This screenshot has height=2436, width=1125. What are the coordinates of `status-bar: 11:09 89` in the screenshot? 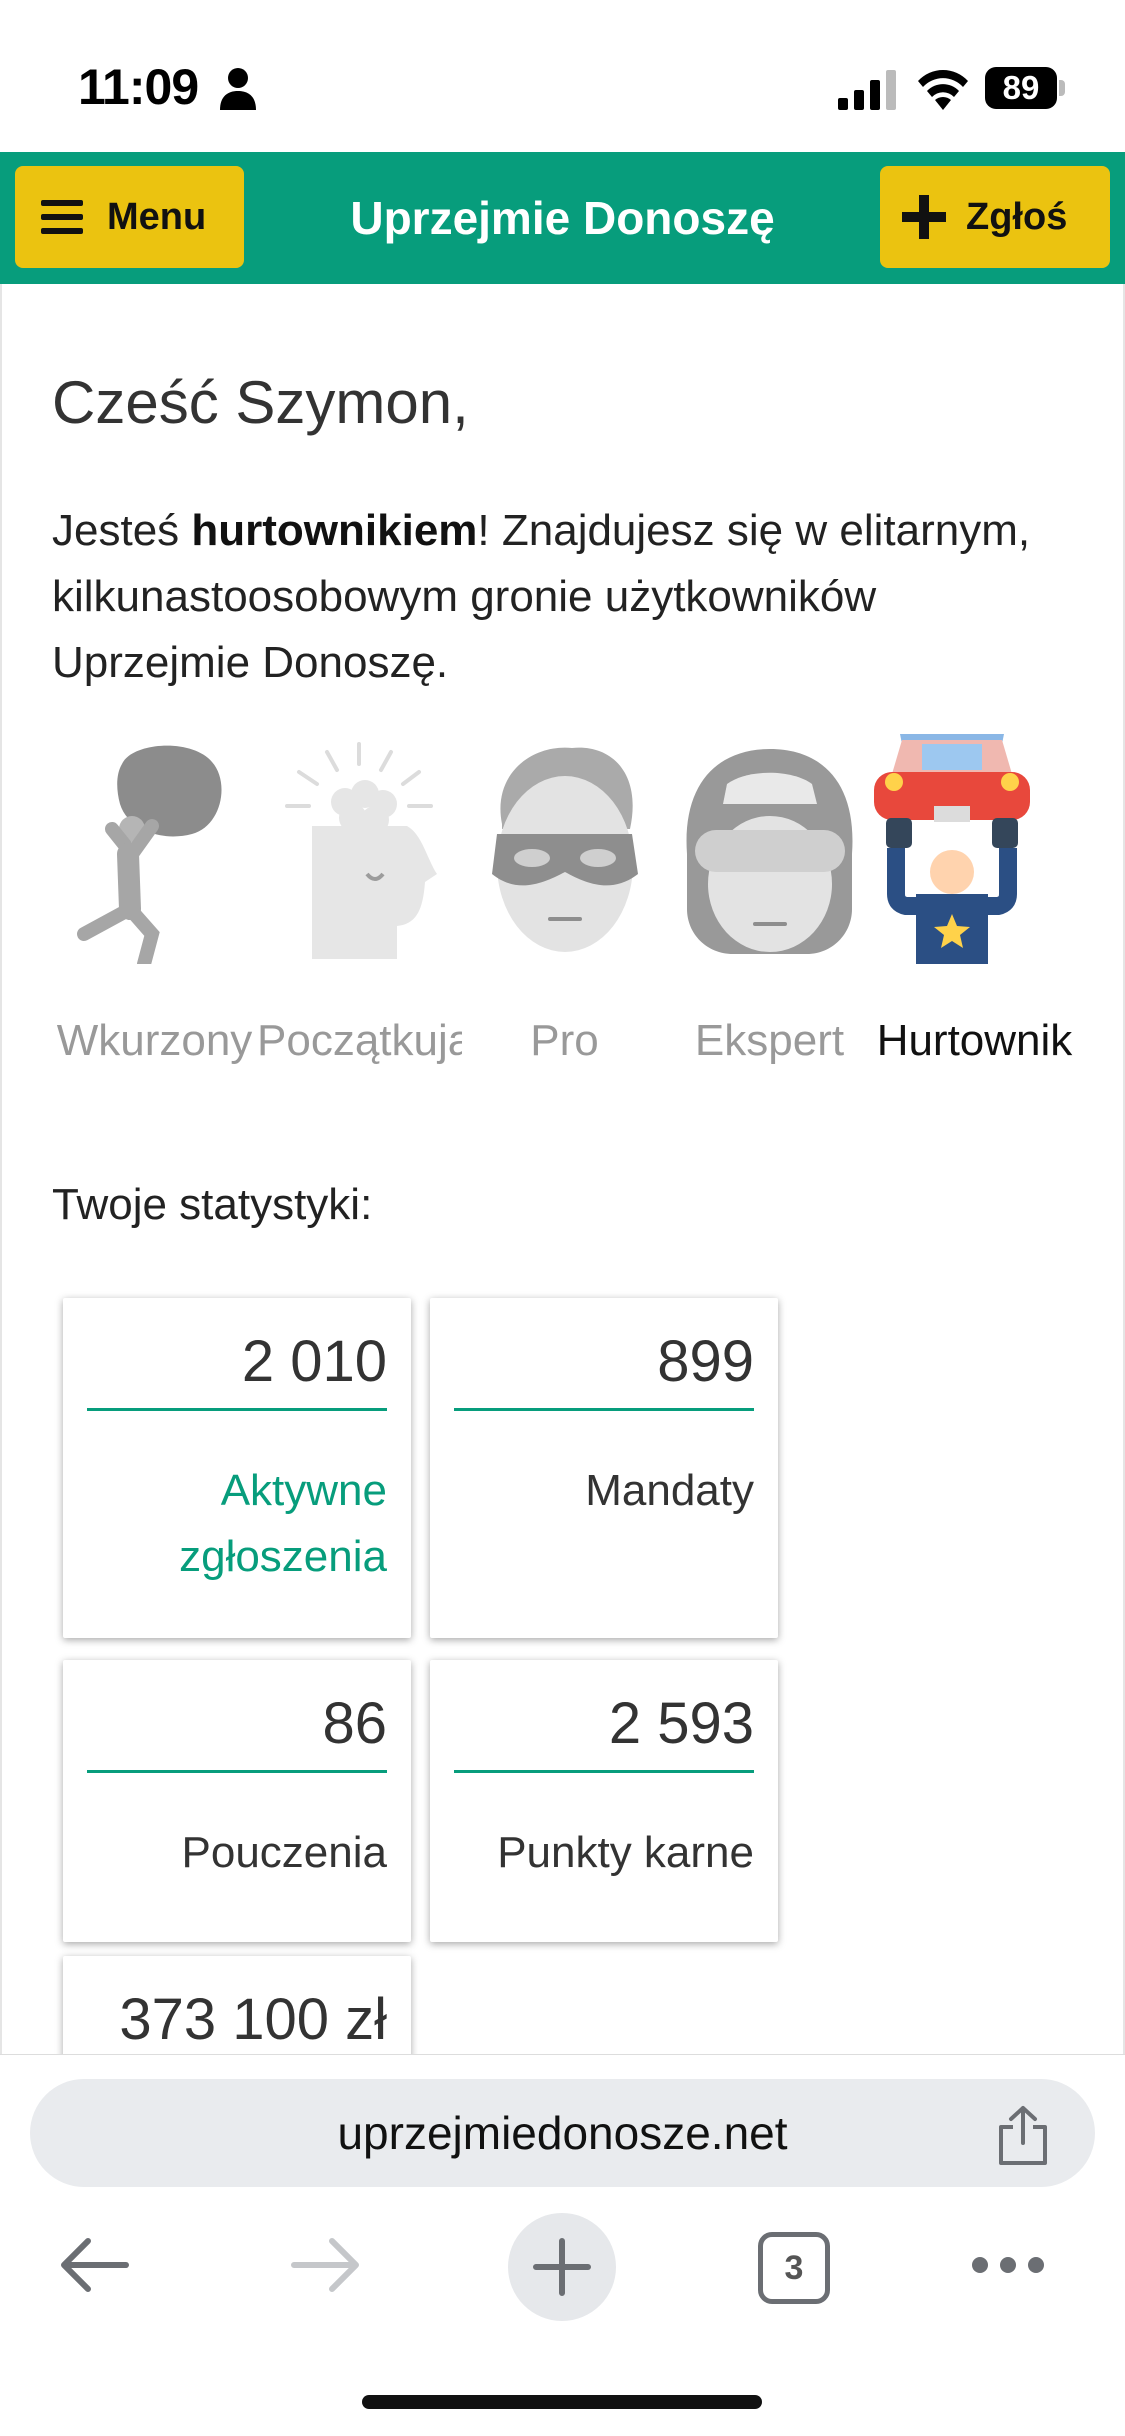 It's located at (562, 75).